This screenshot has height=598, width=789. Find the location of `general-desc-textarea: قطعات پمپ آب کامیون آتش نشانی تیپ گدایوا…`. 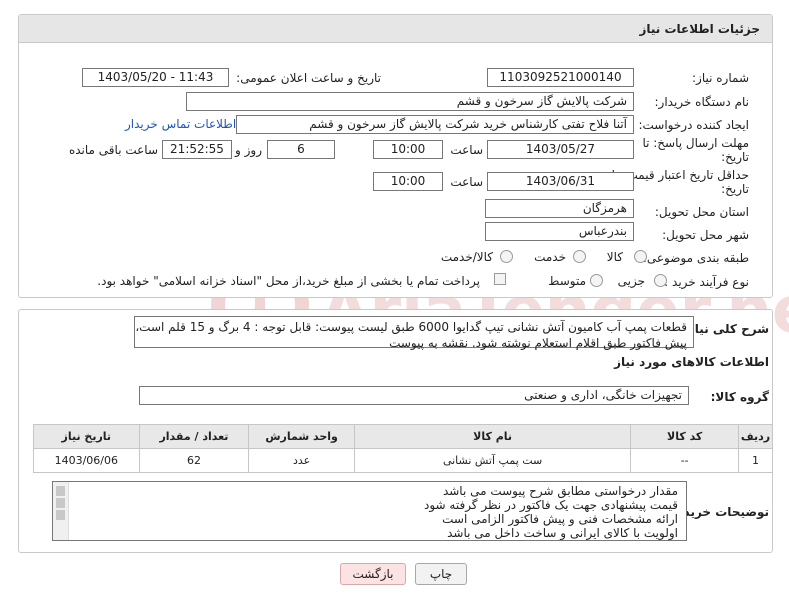

general-desc-textarea: قطعات پمپ آب کامیون آتش نشانی تیپ گدایوا… is located at coordinates (414, 333).